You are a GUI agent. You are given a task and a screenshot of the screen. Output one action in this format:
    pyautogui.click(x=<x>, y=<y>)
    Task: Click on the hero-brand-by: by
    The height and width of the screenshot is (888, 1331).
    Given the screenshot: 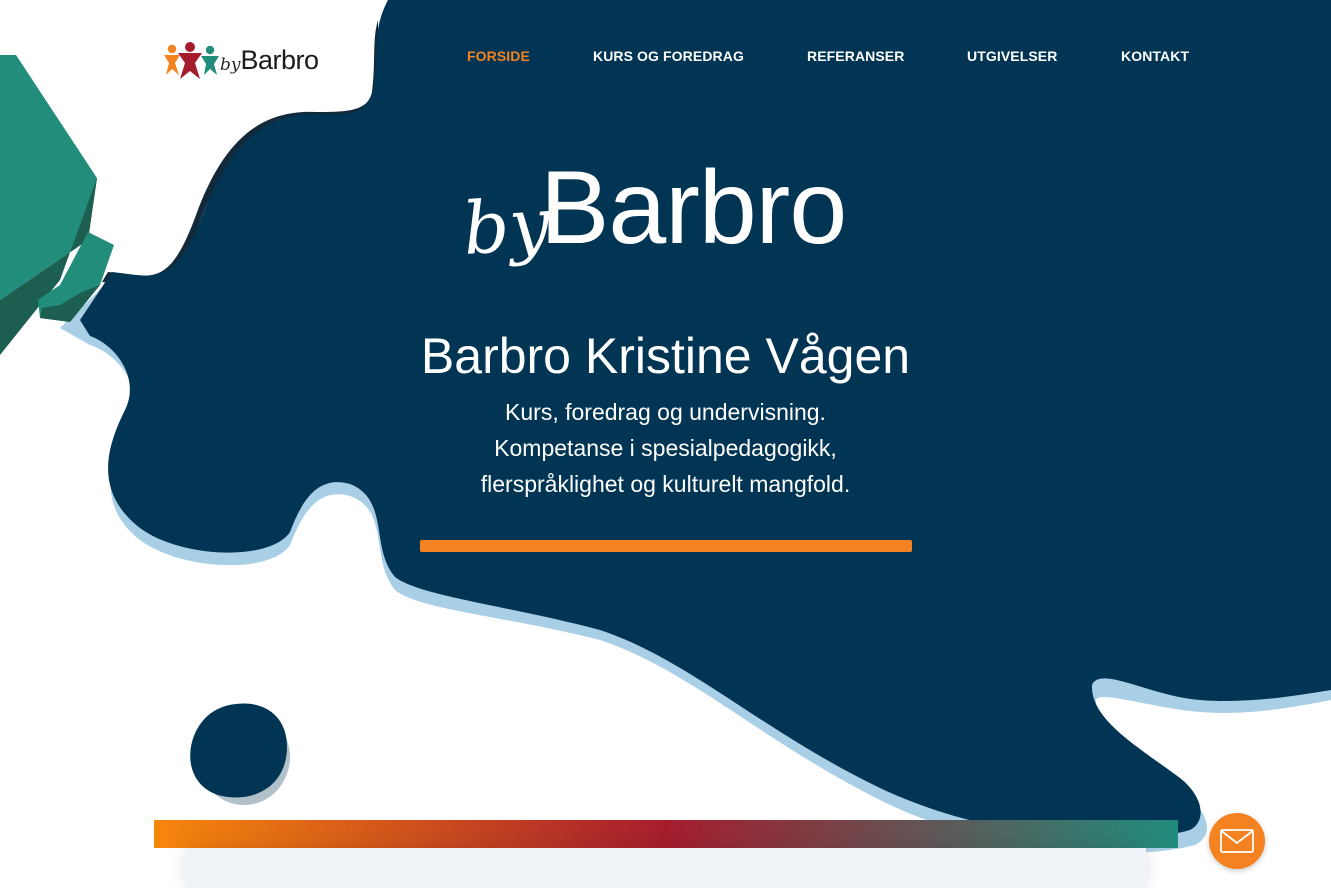 What is the action you would take?
    pyautogui.click(x=506, y=226)
    